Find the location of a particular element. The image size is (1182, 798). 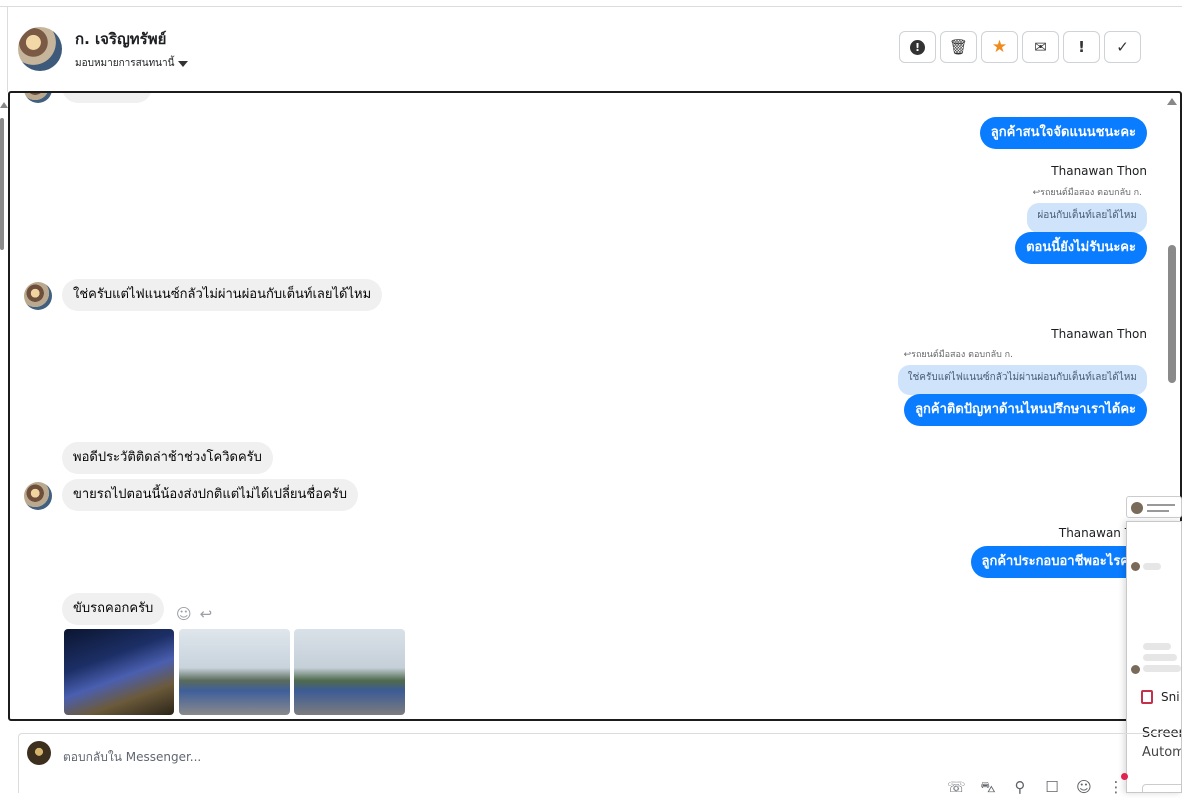

thread-scrollbar-thumb is located at coordinates (1172, 314).